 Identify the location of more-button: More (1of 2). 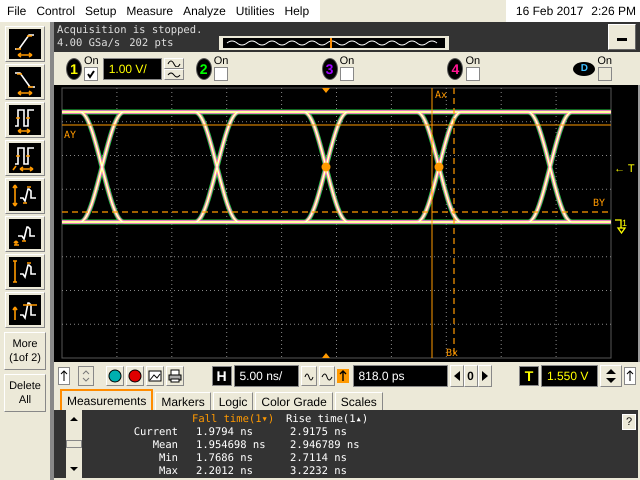
(25, 351).